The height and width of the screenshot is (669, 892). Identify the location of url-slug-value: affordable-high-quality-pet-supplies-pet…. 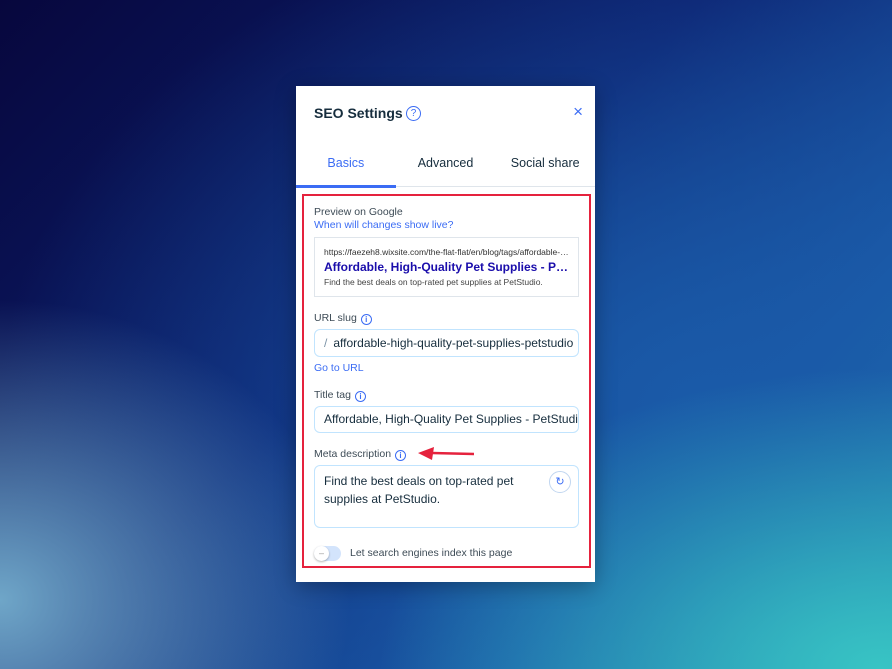
(453, 343).